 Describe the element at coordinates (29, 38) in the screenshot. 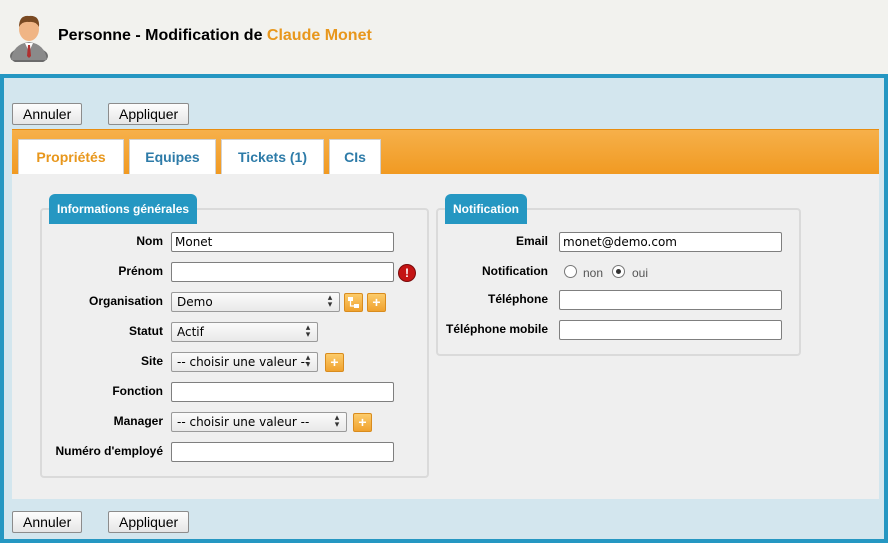

I see `person-avatar-icon` at that location.